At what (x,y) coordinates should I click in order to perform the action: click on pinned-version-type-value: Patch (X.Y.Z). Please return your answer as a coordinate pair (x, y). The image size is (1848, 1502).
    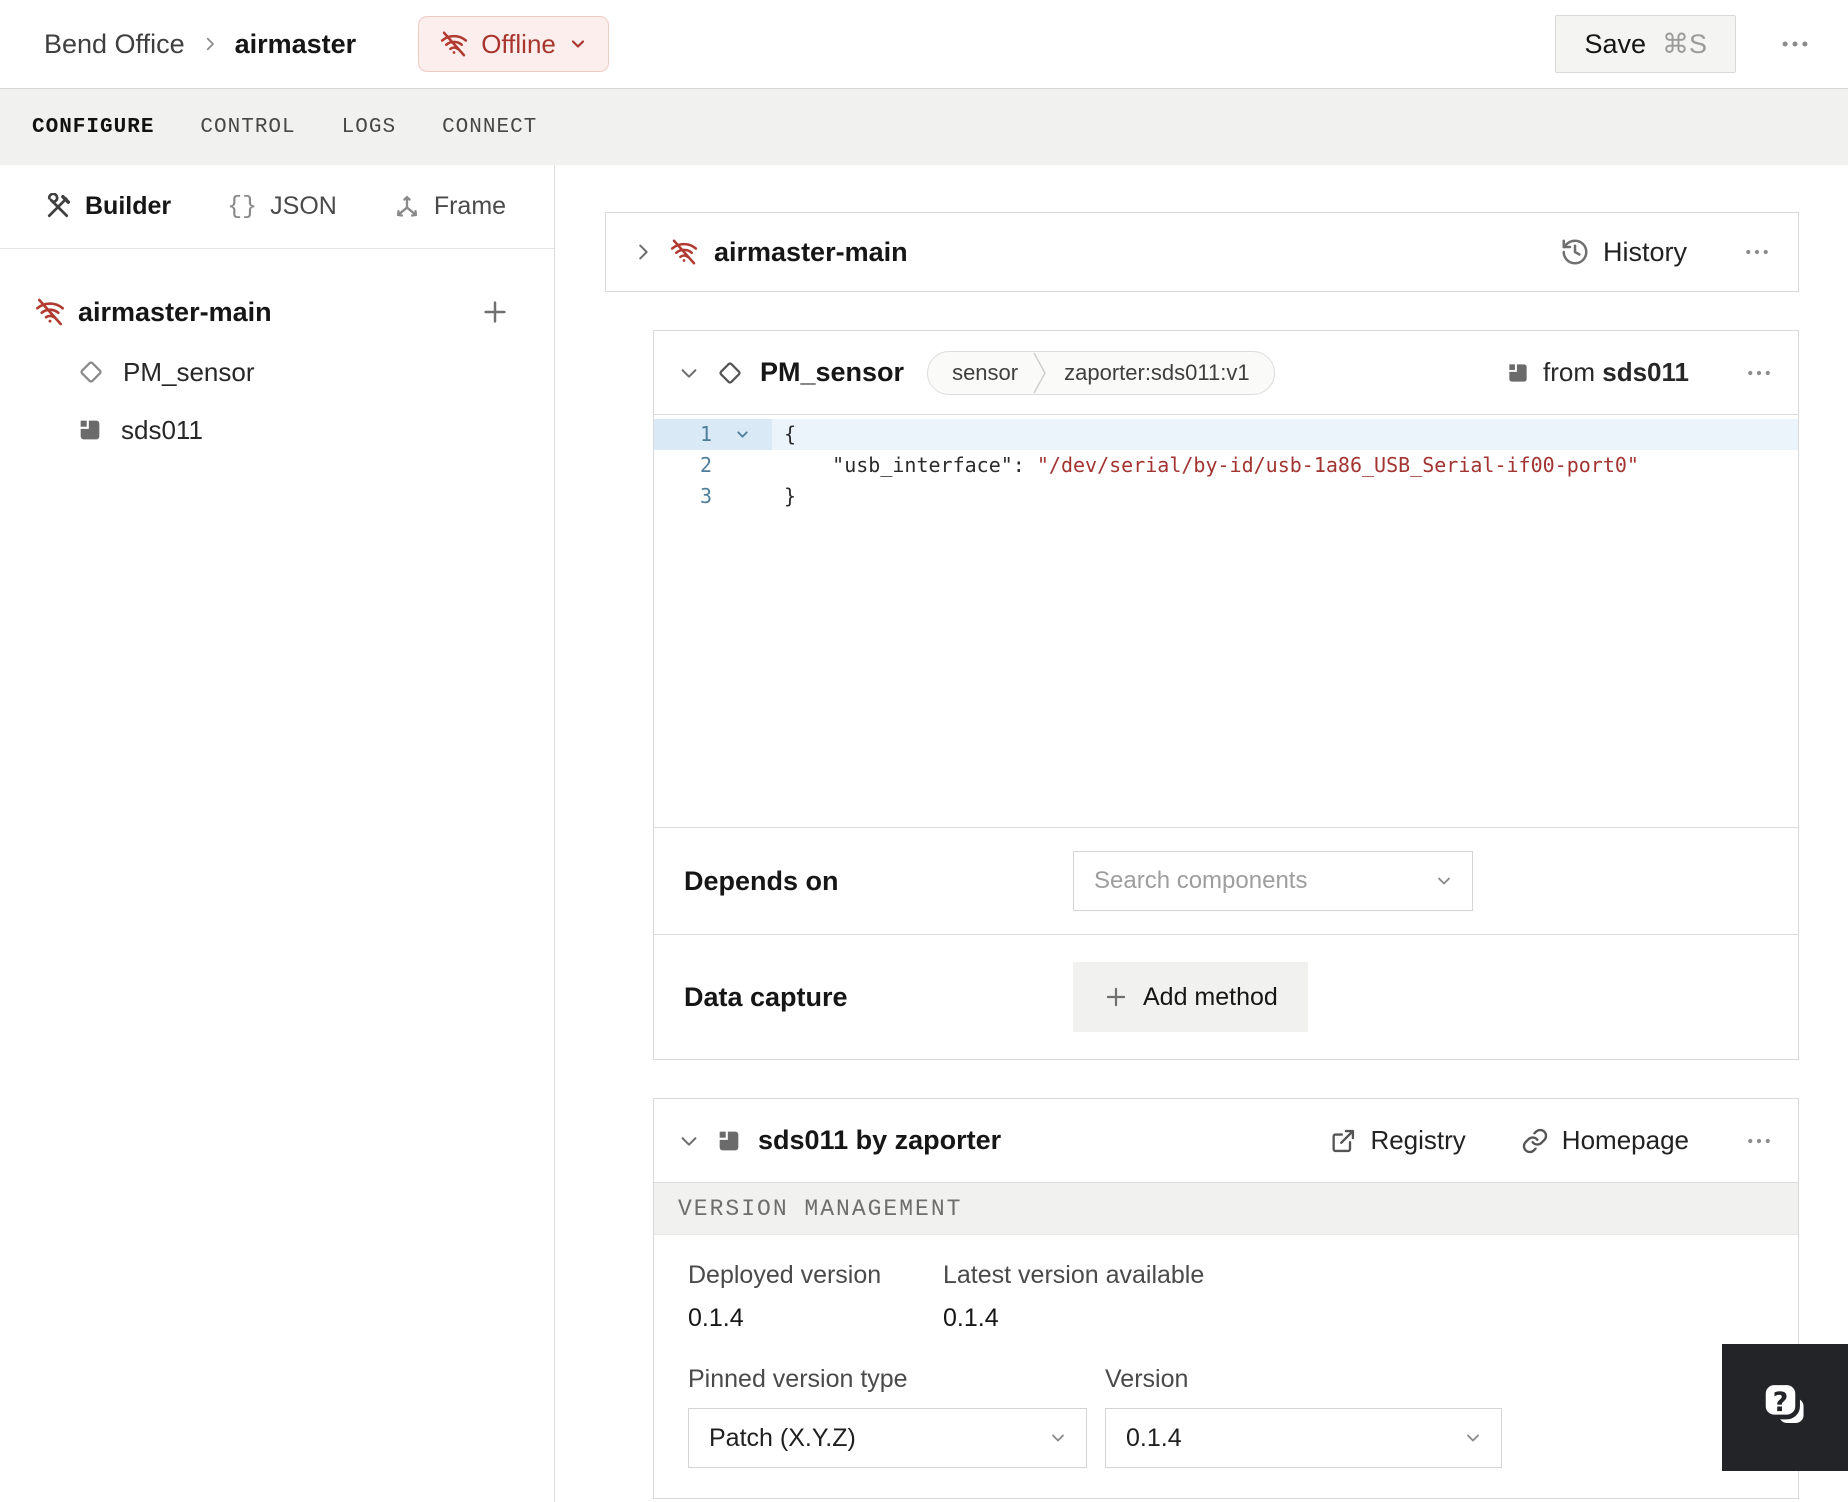
    Looking at the image, I should click on (782, 1437).